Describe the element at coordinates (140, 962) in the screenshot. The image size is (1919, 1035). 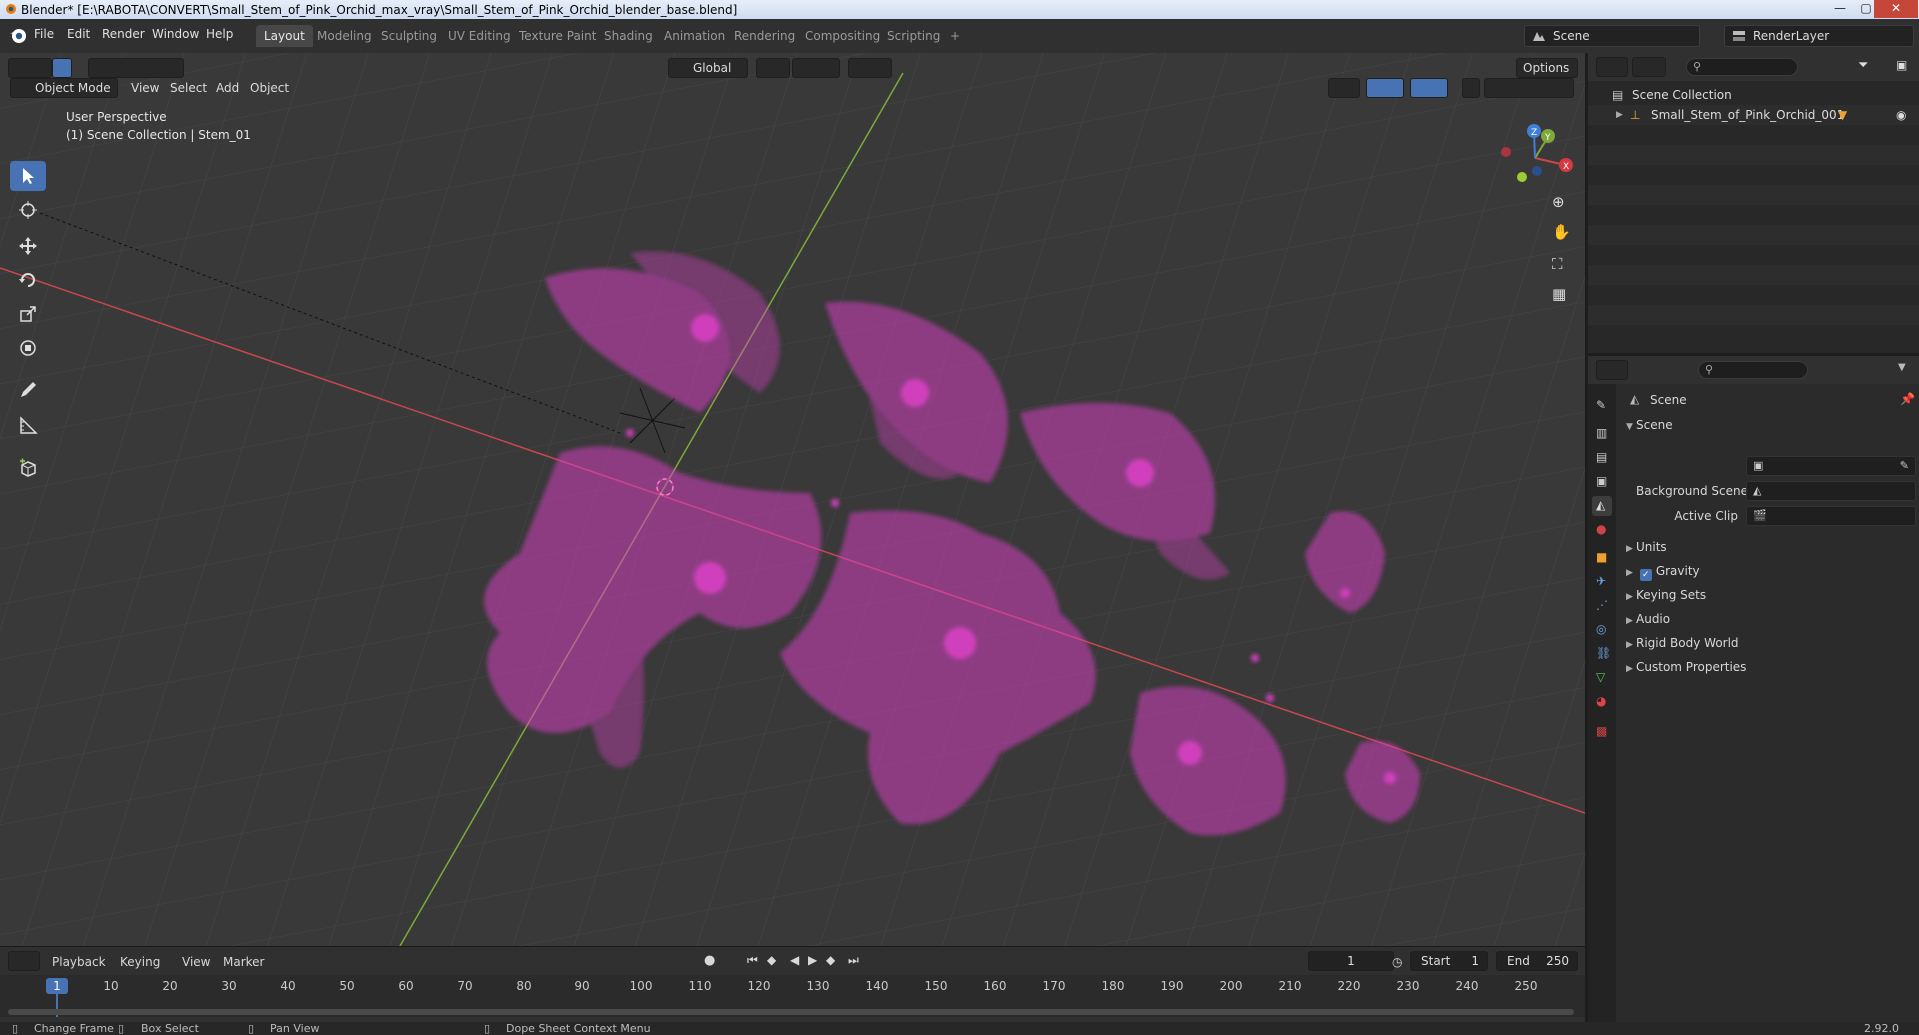
I see `timeline-menu-keying: Keying` at that location.